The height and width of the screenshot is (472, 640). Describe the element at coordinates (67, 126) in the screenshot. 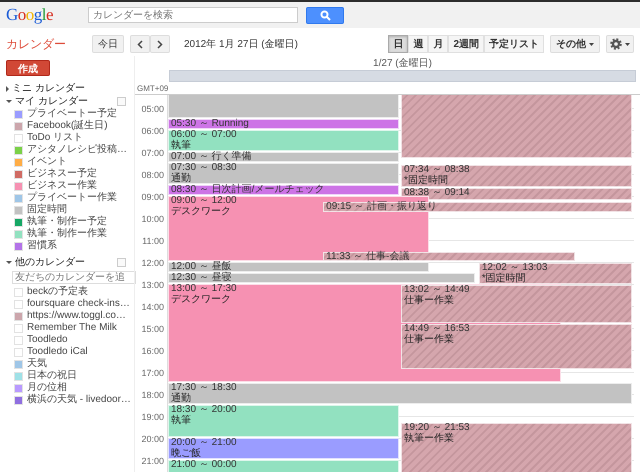

I see `calendar-name: Facebook(誕生日)` at that location.